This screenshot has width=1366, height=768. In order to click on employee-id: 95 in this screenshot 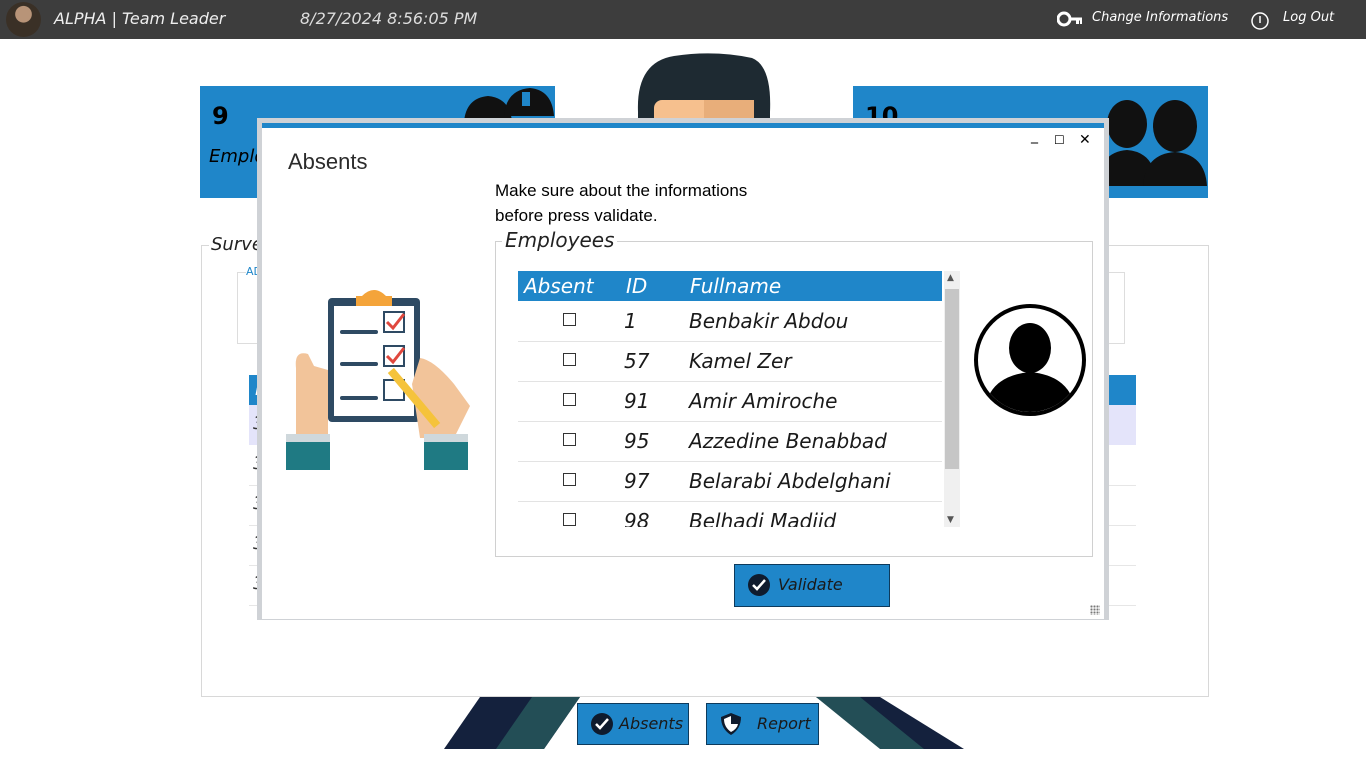, I will do `click(637, 441)`.